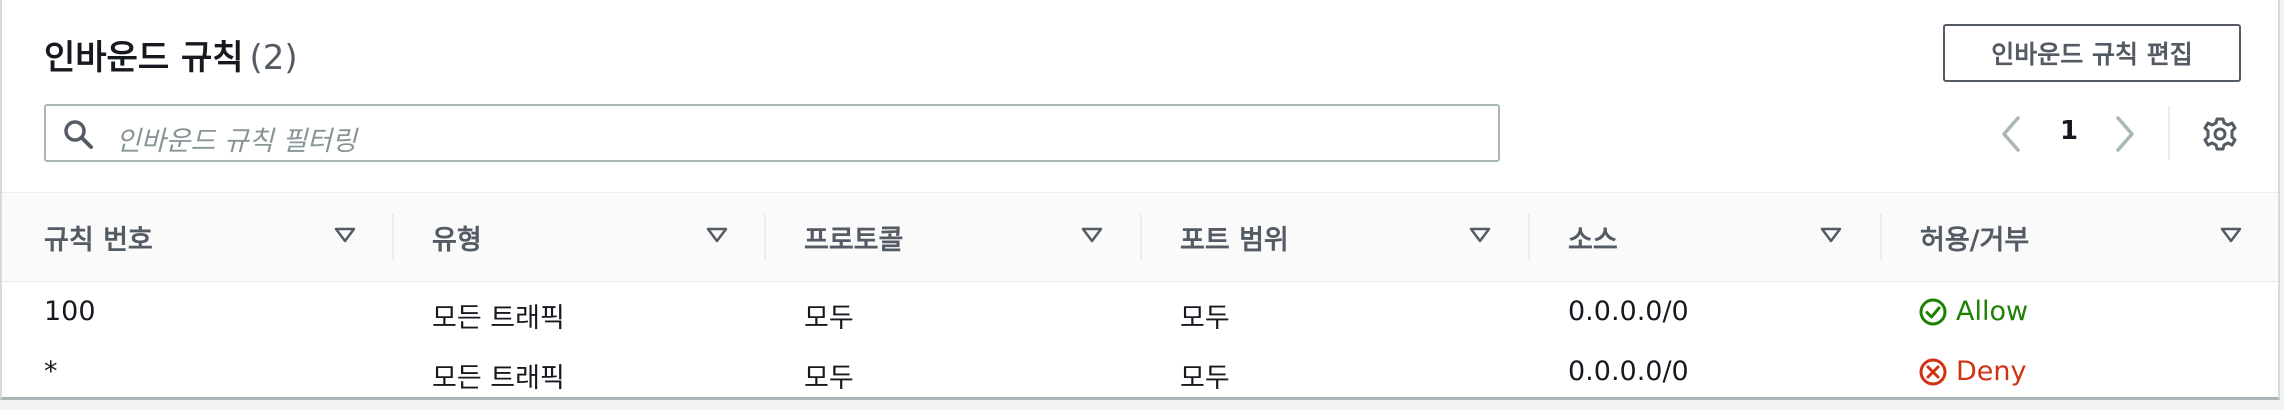 This screenshot has width=2284, height=410. Describe the element at coordinates (219, 237) in the screenshot. I see `column-rule-number: 규칙 번호` at that location.